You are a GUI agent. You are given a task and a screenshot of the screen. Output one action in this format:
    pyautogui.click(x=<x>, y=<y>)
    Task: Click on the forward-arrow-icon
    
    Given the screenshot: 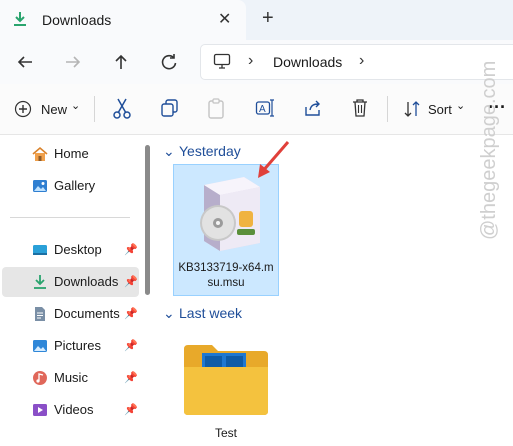 What is the action you would take?
    pyautogui.click(x=73, y=62)
    